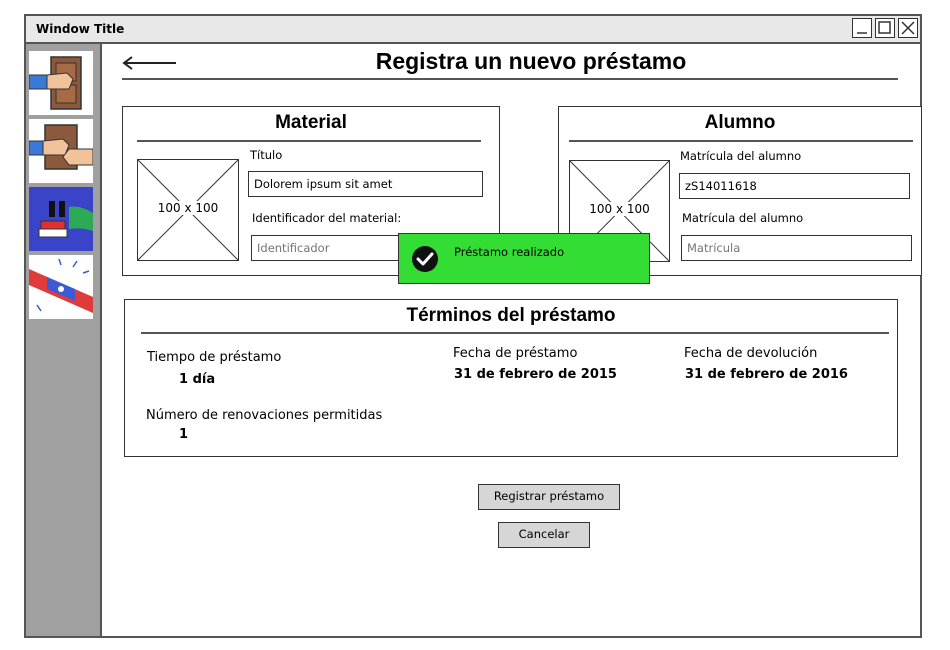  I want to click on title-divider, so click(510, 79).